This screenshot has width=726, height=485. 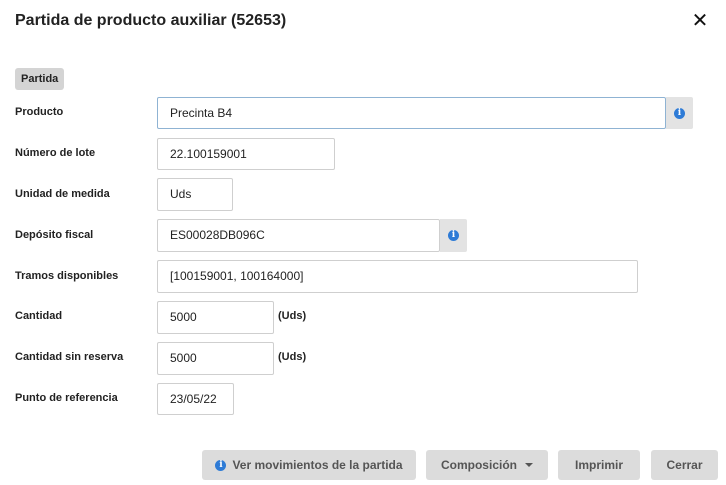 What do you see at coordinates (39, 112) in the screenshot?
I see `producto-label: Producto` at bounding box center [39, 112].